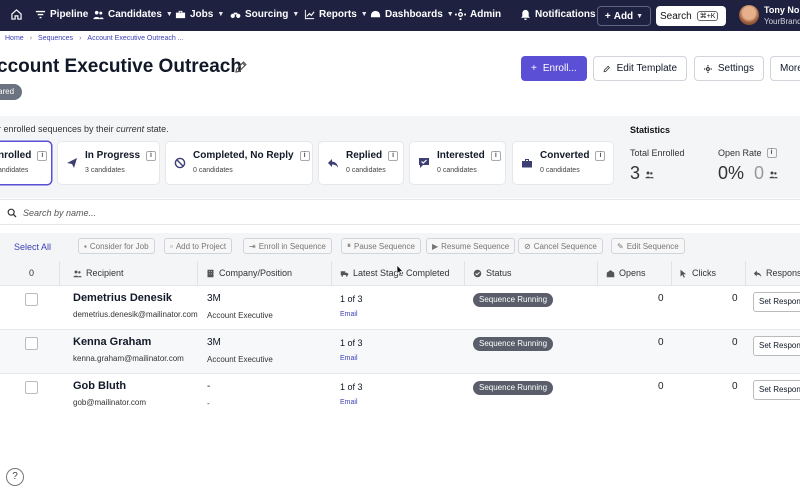  I want to click on column-status-label: Status, so click(499, 273).